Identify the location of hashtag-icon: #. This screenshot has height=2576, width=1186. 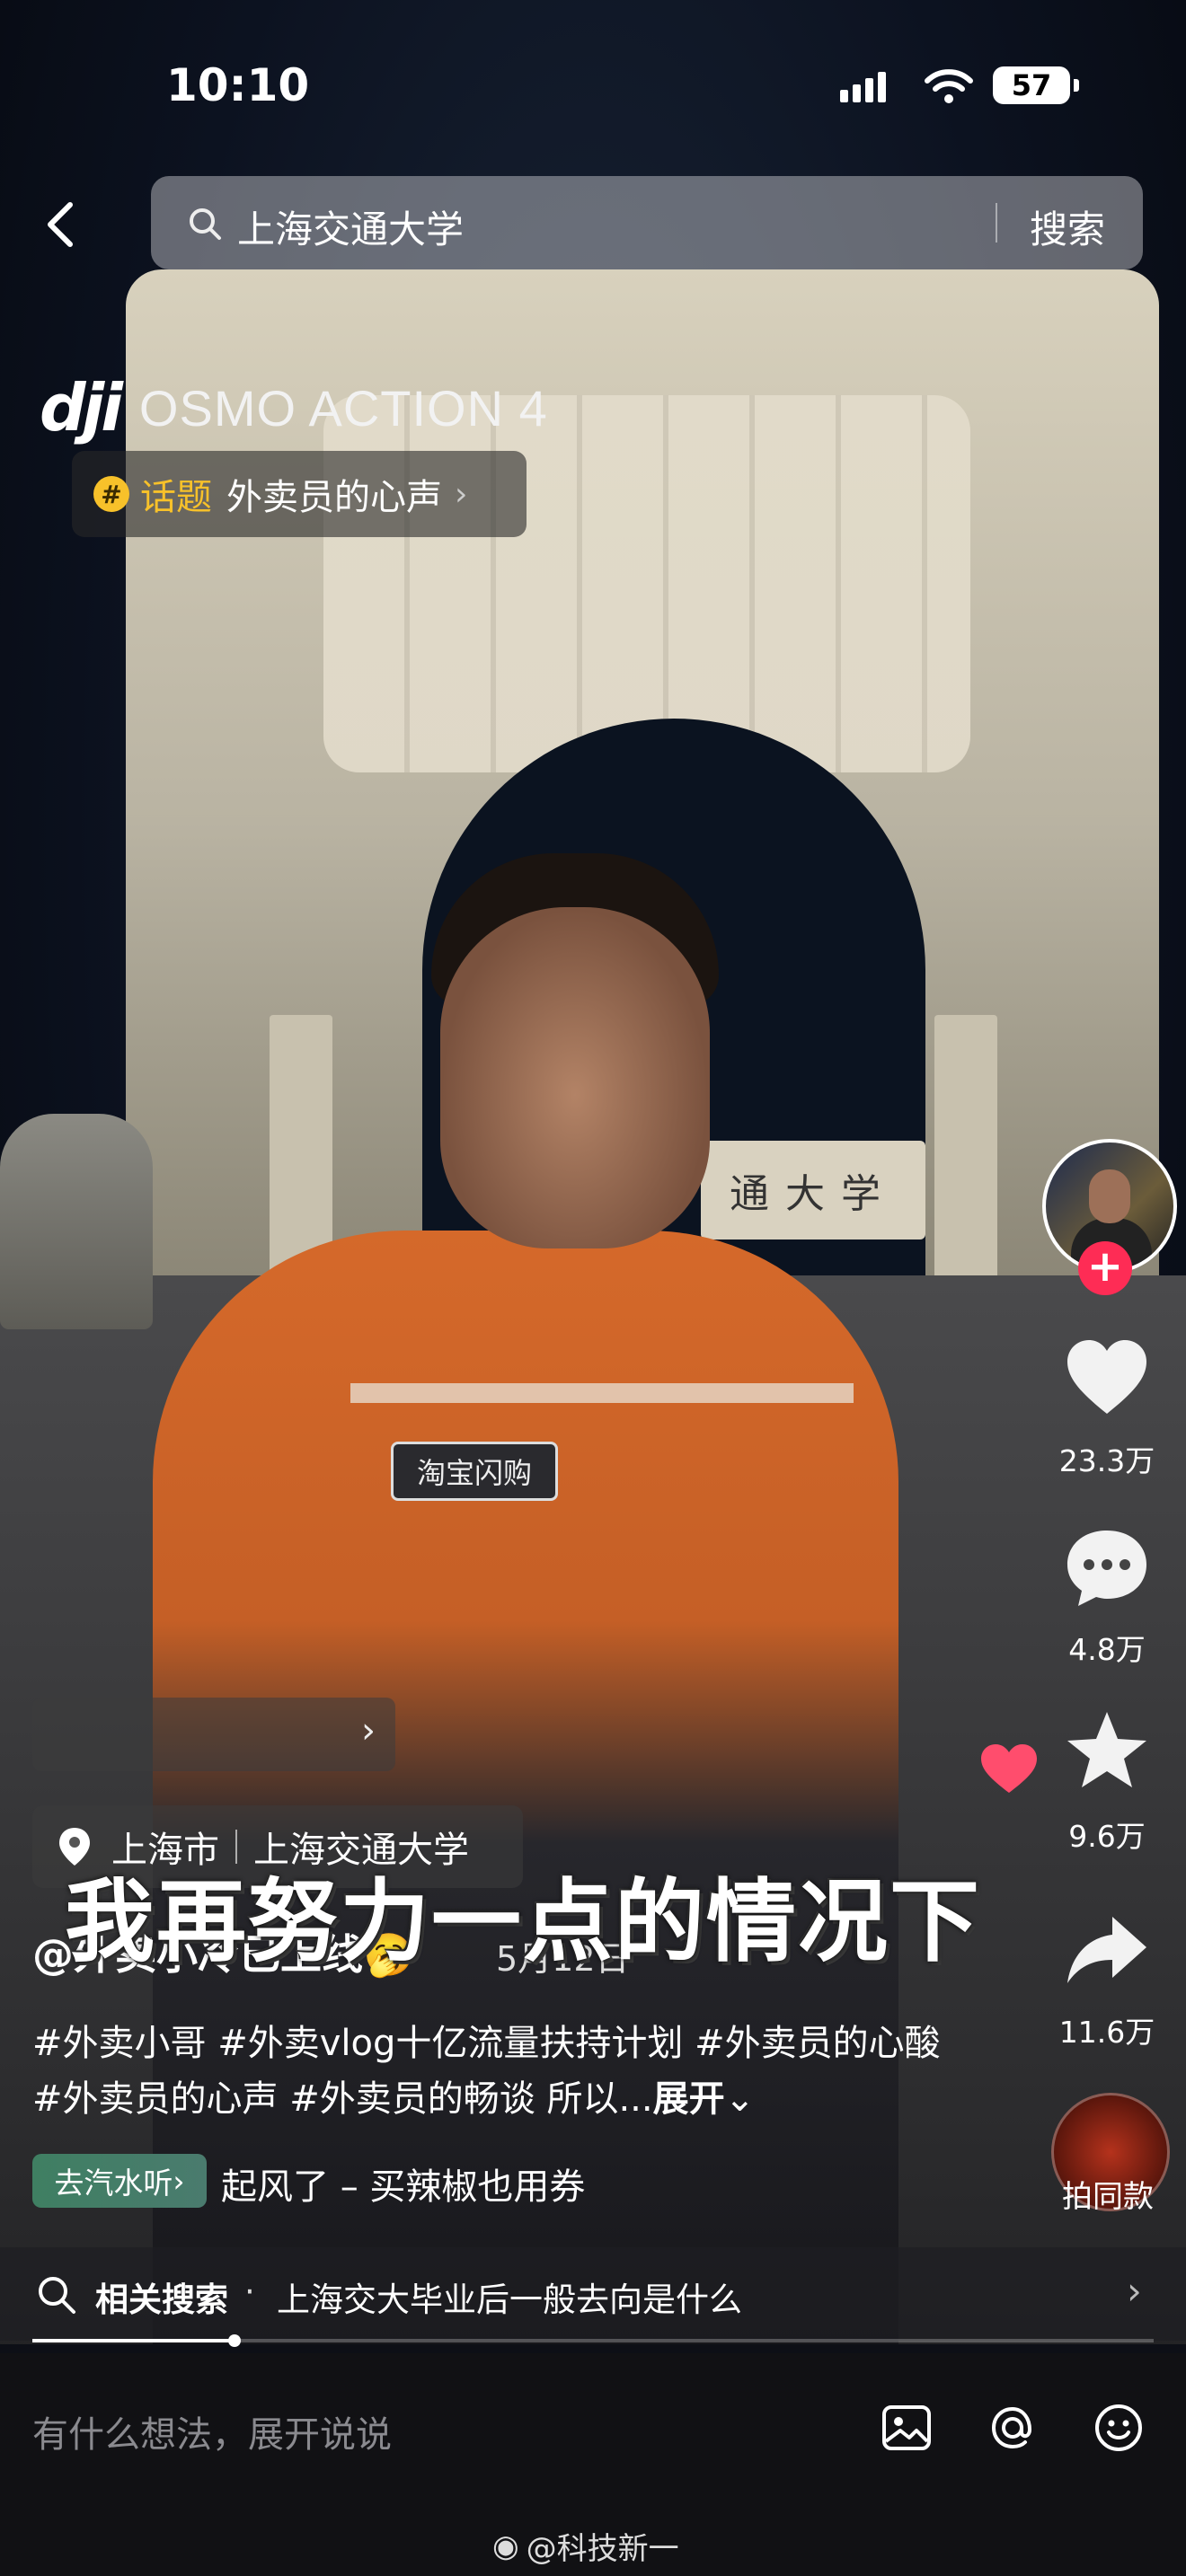
(111, 494).